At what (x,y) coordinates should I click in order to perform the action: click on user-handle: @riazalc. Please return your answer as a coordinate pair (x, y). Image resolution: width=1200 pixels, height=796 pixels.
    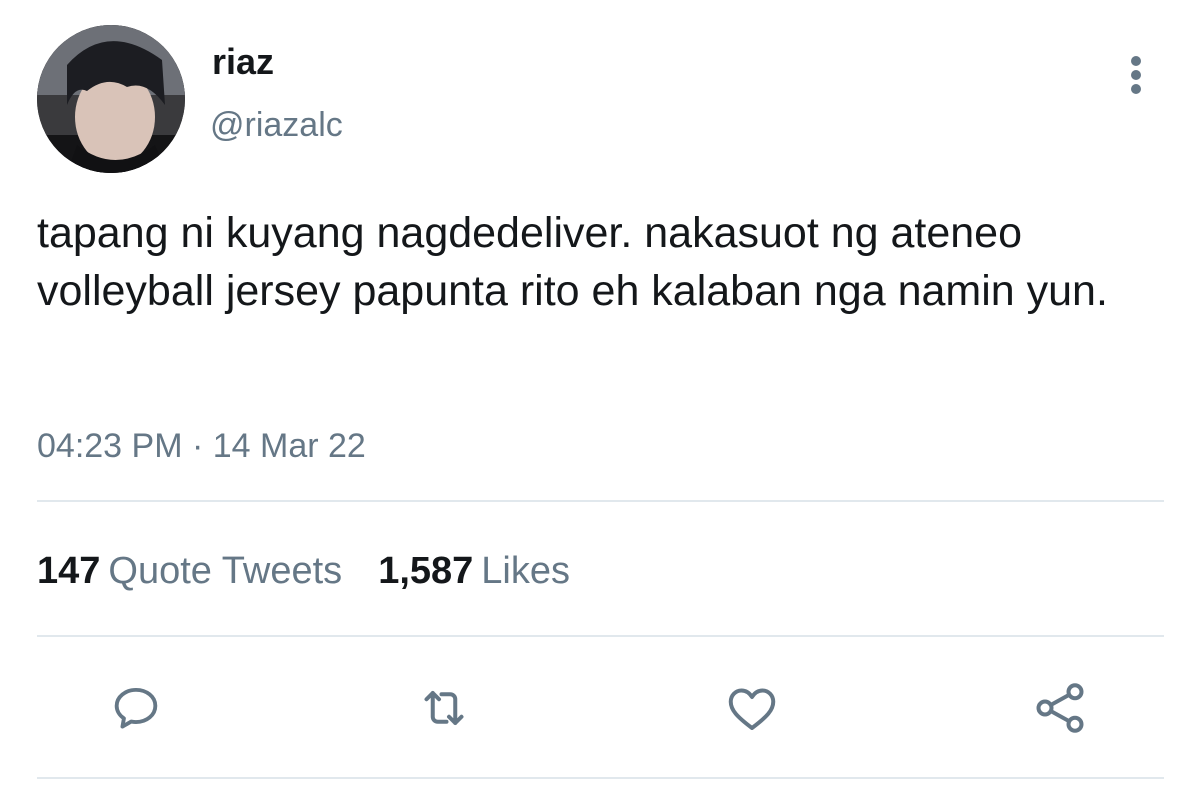
    Looking at the image, I should click on (276, 125).